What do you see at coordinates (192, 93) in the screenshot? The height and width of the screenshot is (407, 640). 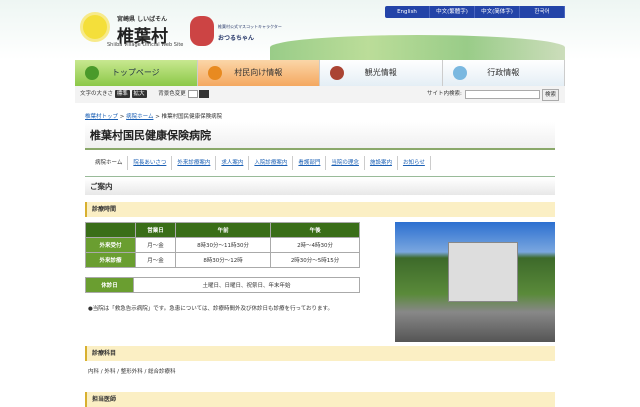 I see `bg-white-button` at bounding box center [192, 93].